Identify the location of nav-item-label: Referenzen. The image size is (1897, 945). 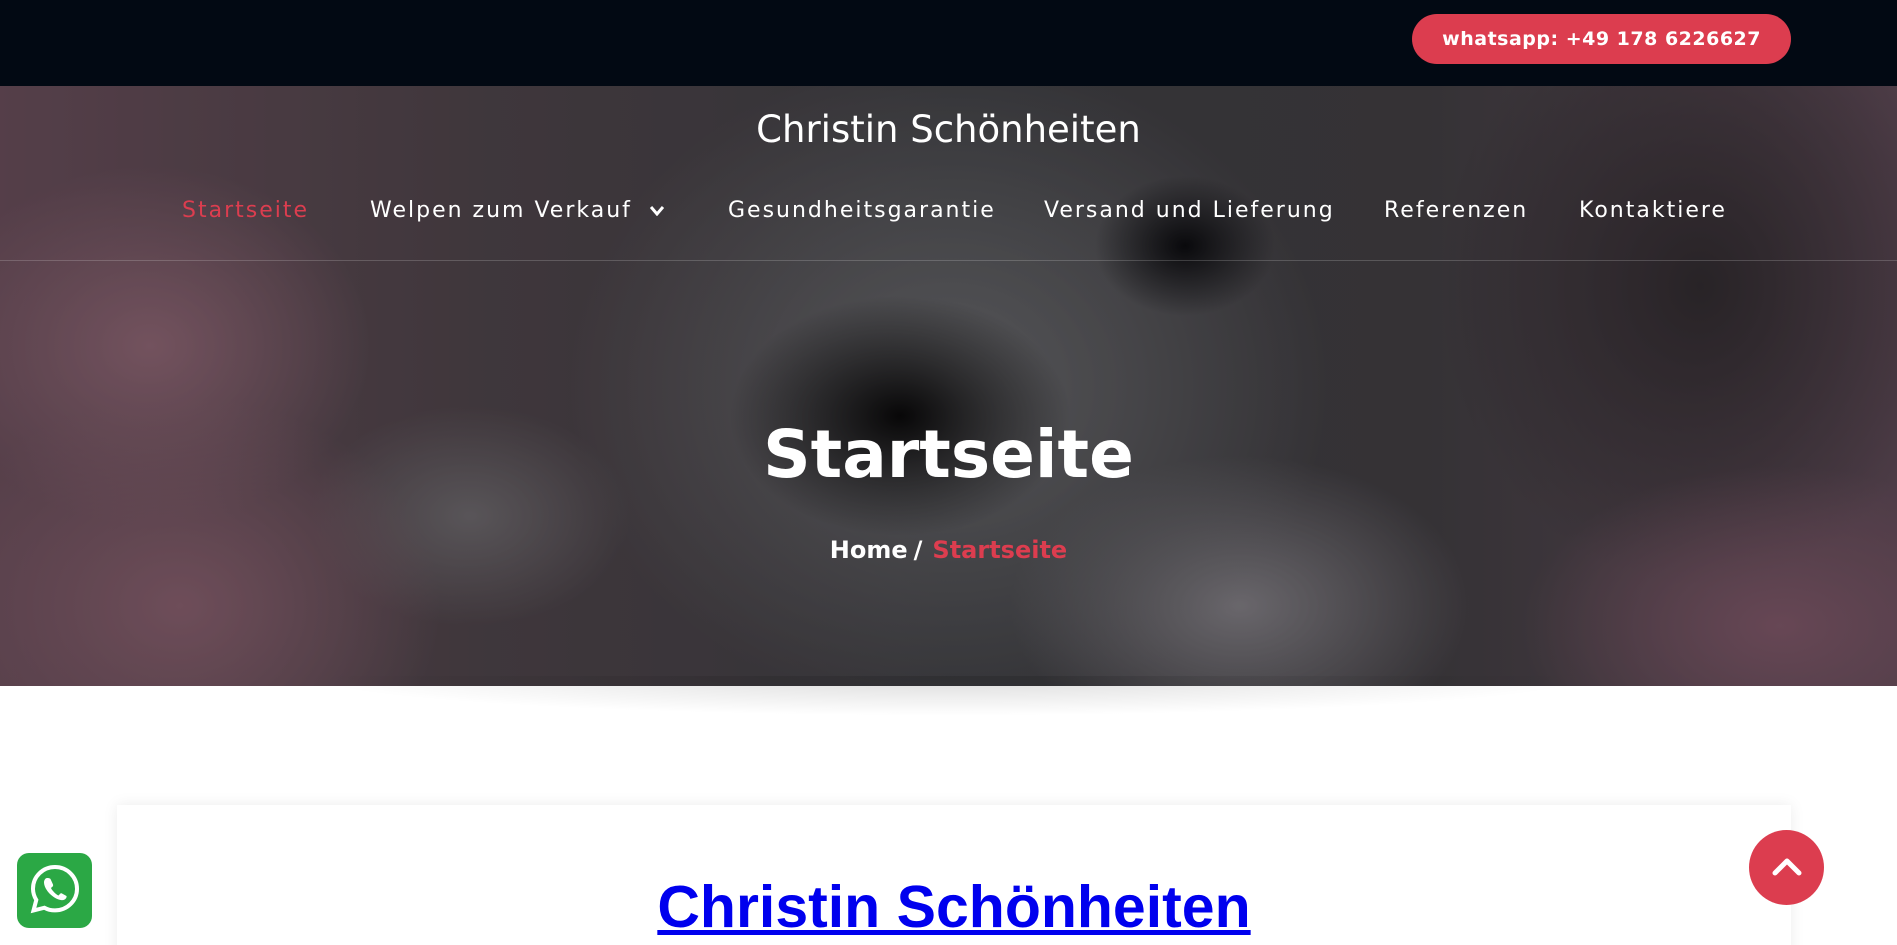
(1456, 210).